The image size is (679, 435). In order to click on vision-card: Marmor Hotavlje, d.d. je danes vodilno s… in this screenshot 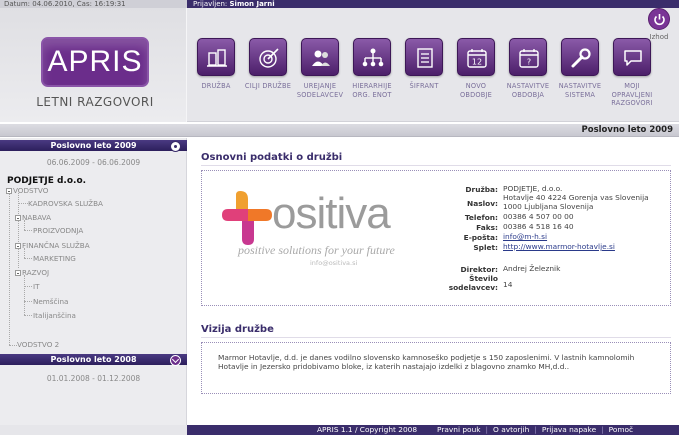, I will do `click(436, 368)`.